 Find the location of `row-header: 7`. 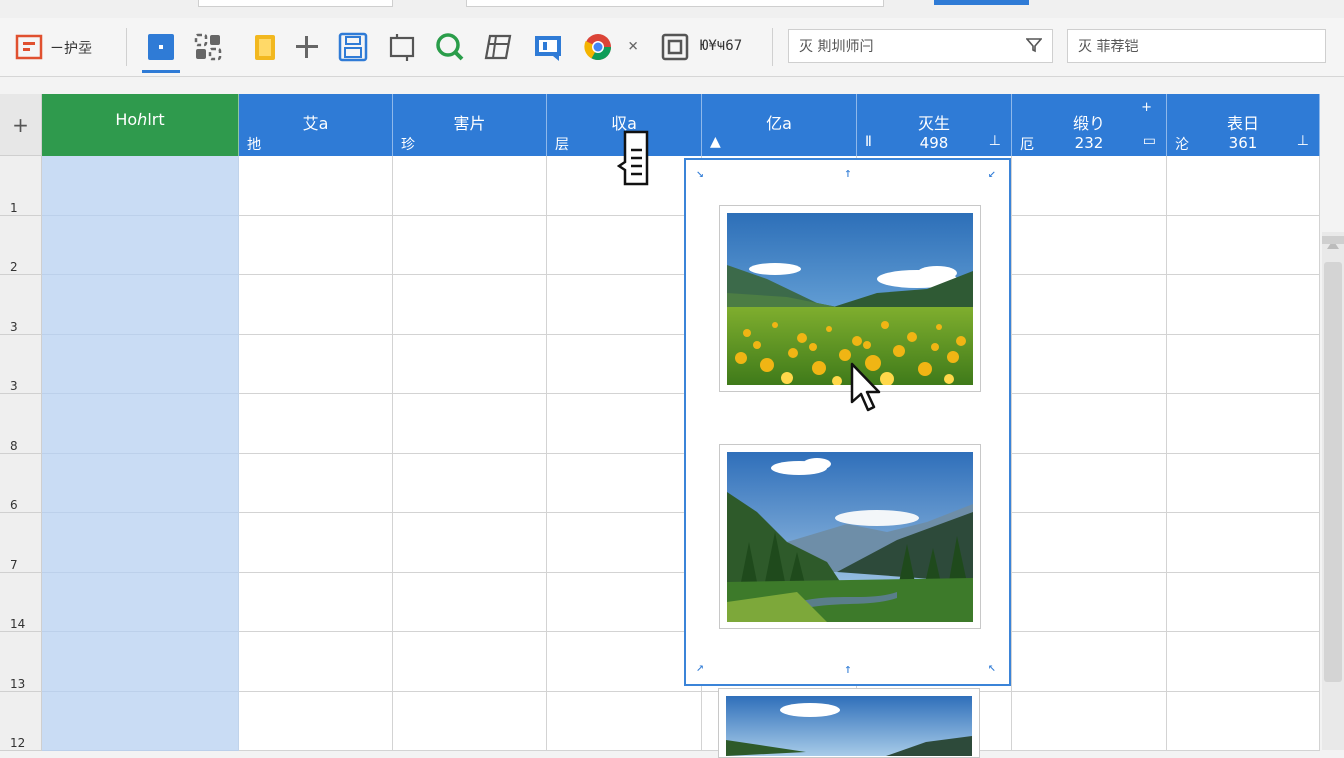

row-header: 7 is located at coordinates (21, 543).